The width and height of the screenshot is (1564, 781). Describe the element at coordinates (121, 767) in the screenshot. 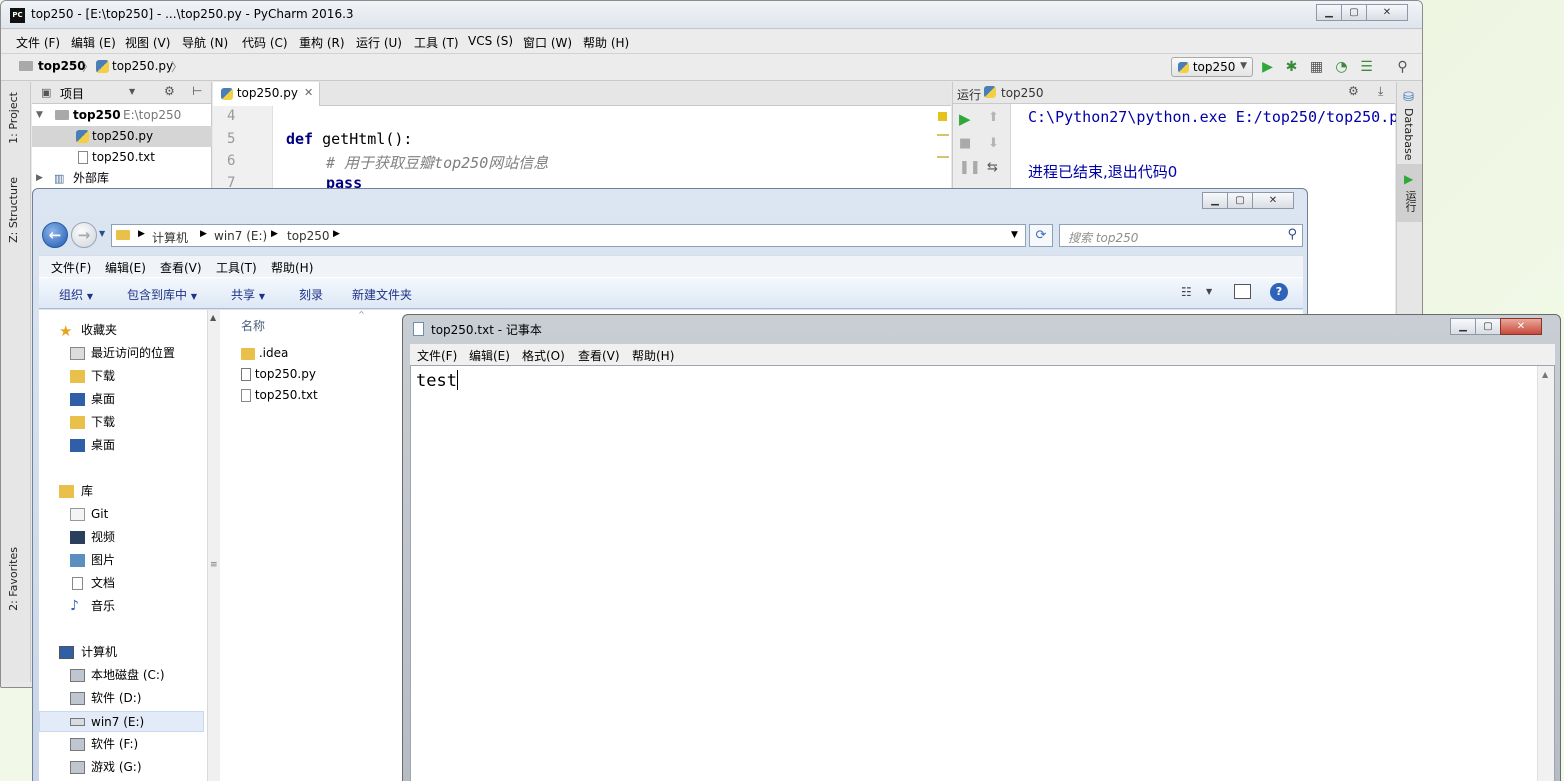

I see `nav-drive-g: 游戏 (G:)` at that location.